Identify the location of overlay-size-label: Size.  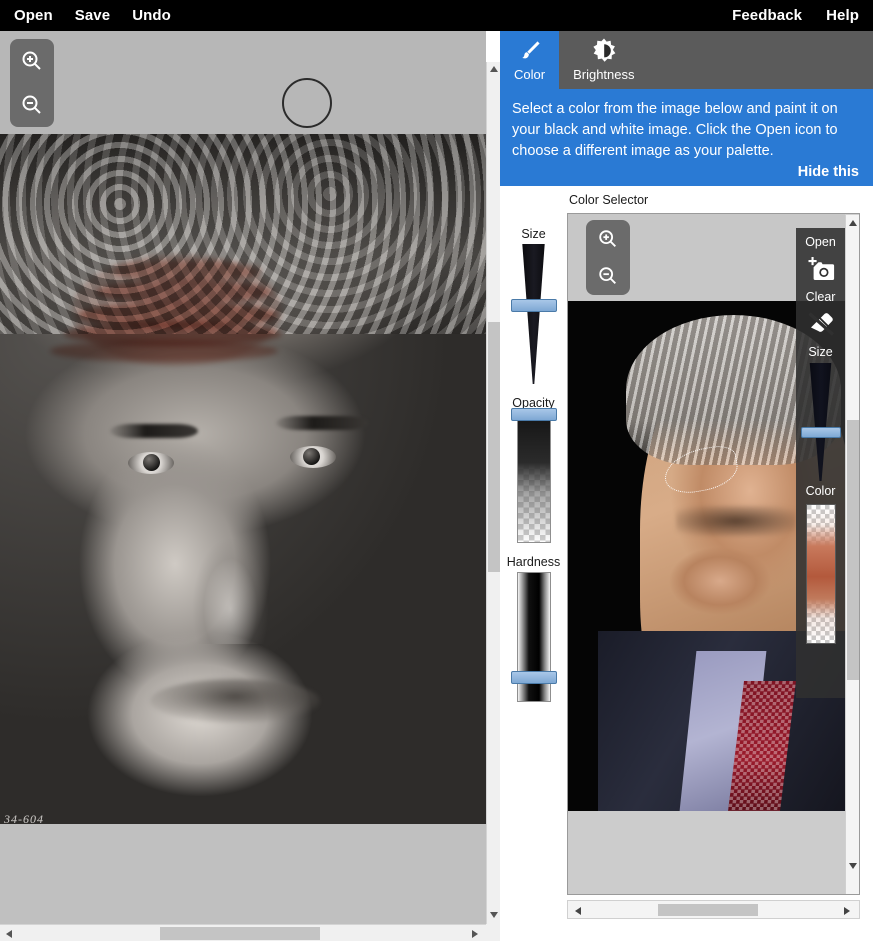
(820, 352).